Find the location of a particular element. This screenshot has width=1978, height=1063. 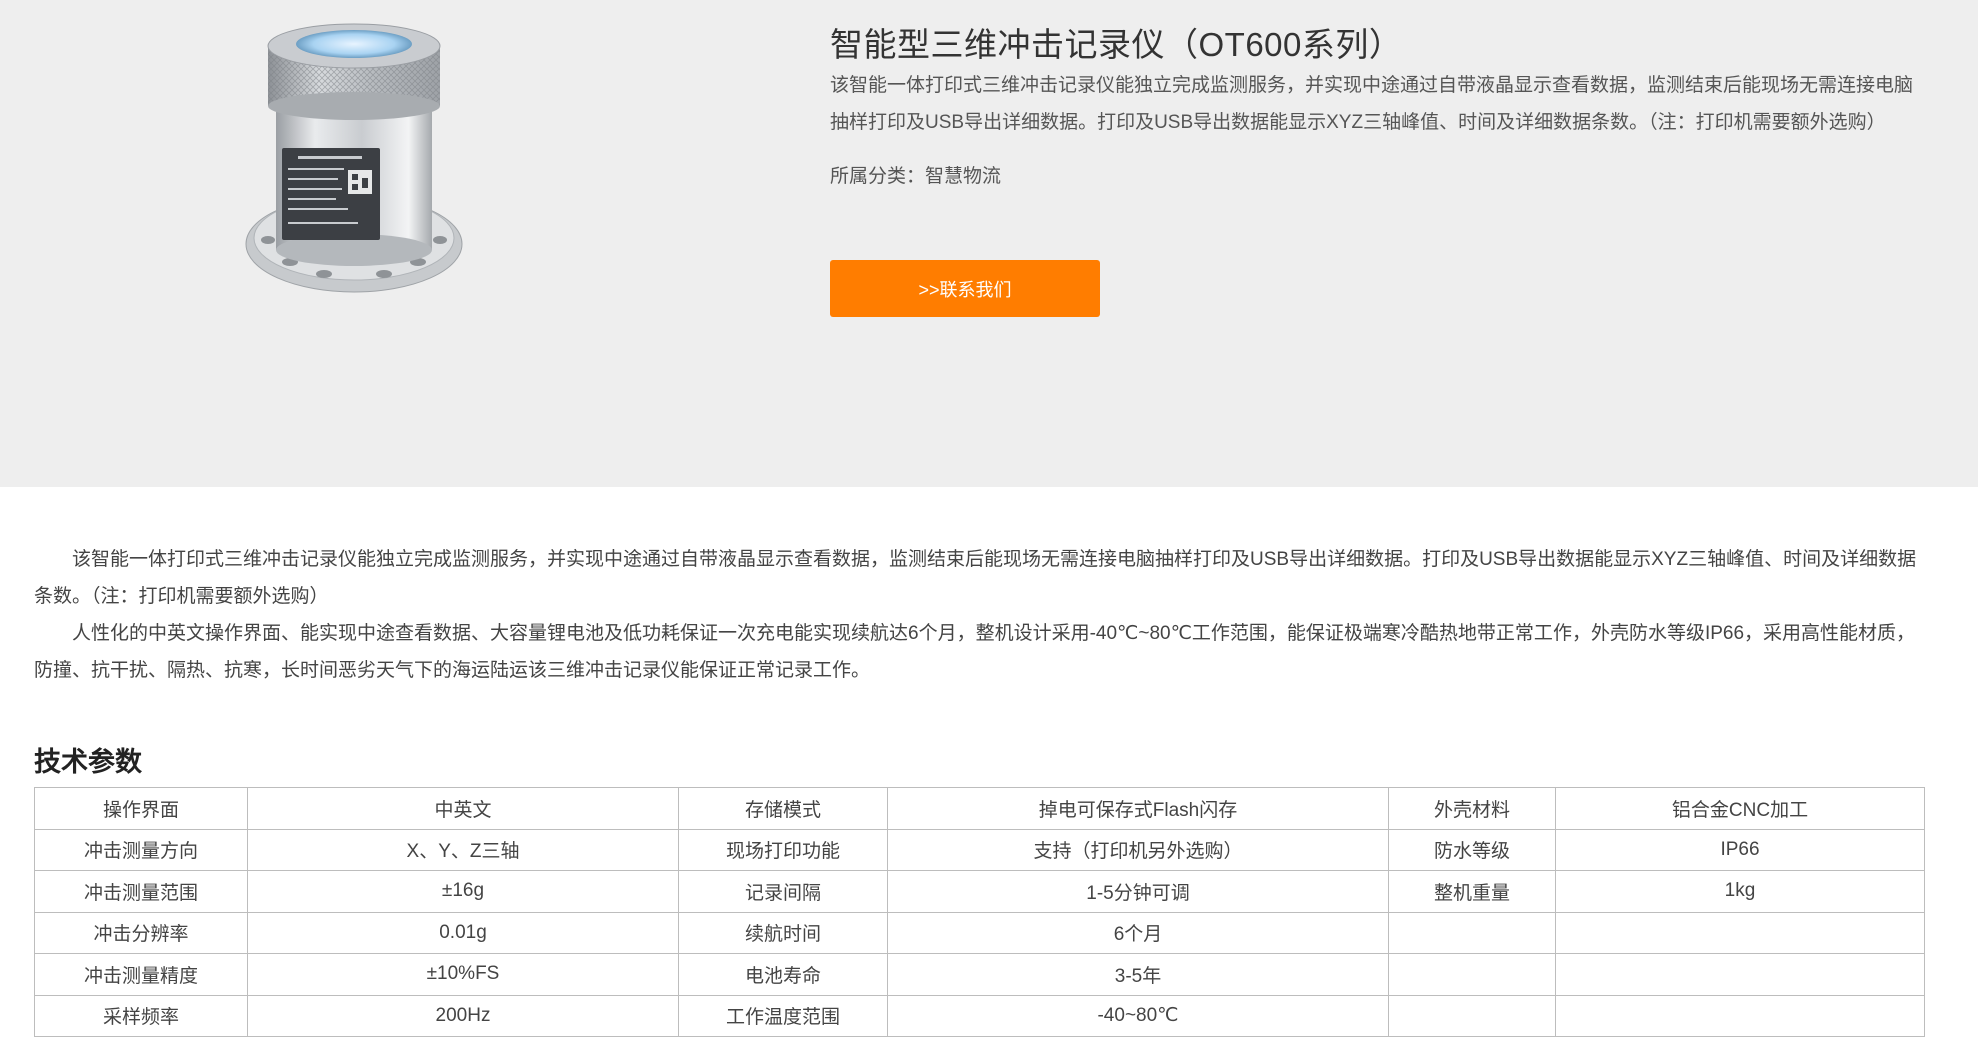

spec-value: -40~80℃ is located at coordinates (1138, 1015).